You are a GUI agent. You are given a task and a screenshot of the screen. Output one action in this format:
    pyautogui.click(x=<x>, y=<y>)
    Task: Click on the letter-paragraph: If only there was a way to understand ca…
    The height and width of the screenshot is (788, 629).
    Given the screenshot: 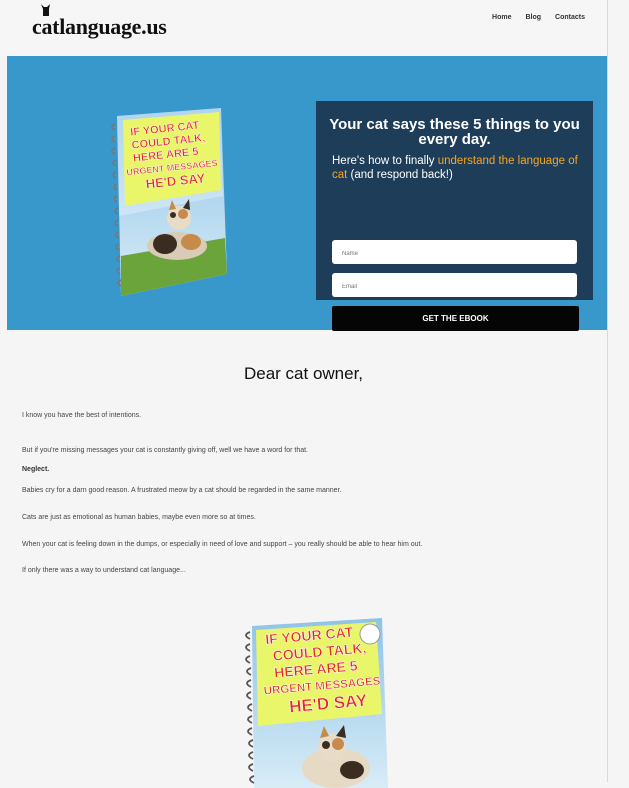 What is the action you would take?
    pyautogui.click(x=104, y=570)
    